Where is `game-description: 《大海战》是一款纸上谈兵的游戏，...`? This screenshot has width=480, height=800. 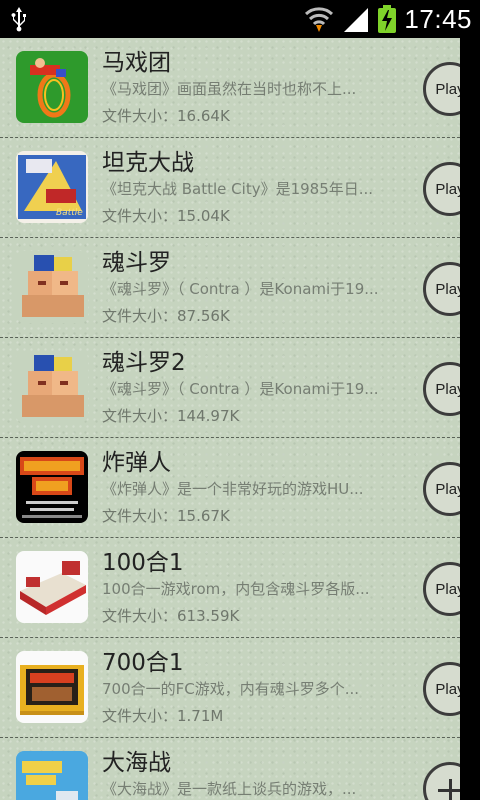 game-description: 《大海战》是一款纸上谈兵的游戏，... is located at coordinates (229, 789).